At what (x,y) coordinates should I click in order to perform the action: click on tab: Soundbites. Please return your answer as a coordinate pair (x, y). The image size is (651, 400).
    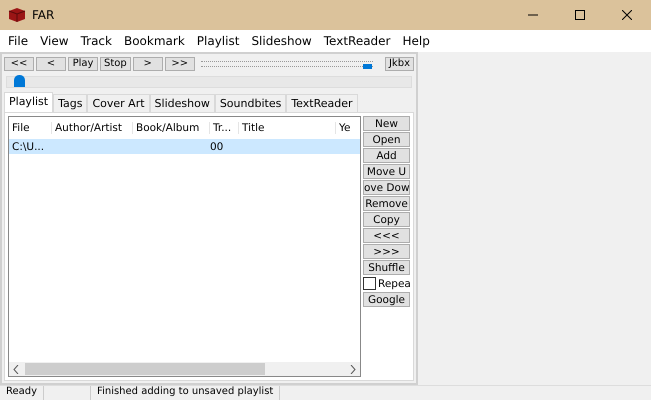
    Looking at the image, I should click on (250, 103).